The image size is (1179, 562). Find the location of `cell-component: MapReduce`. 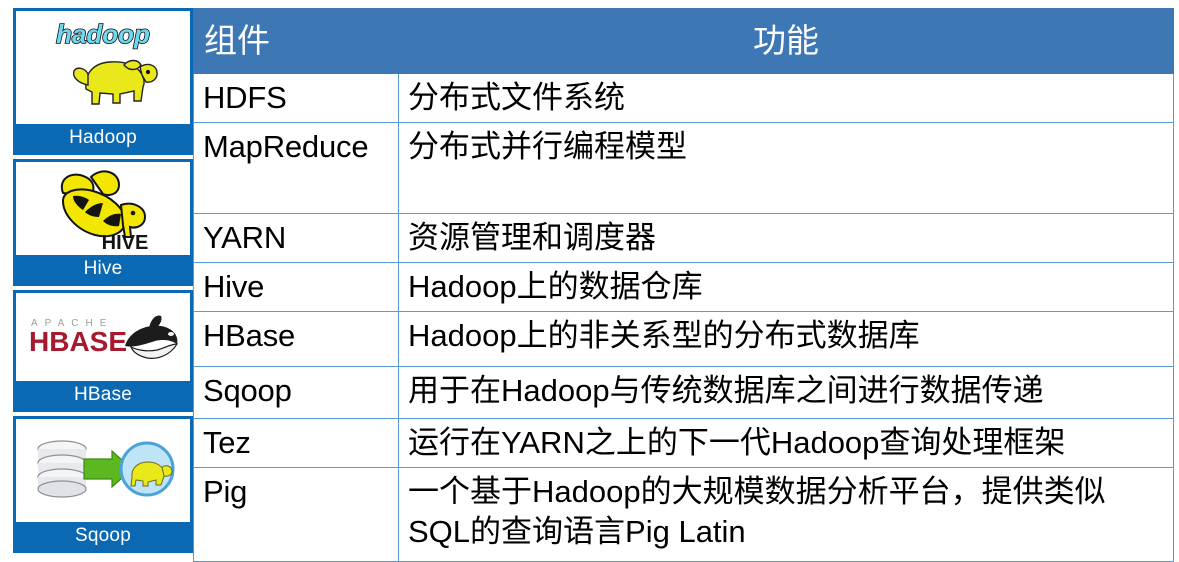

cell-component: MapReduce is located at coordinates (296, 168).